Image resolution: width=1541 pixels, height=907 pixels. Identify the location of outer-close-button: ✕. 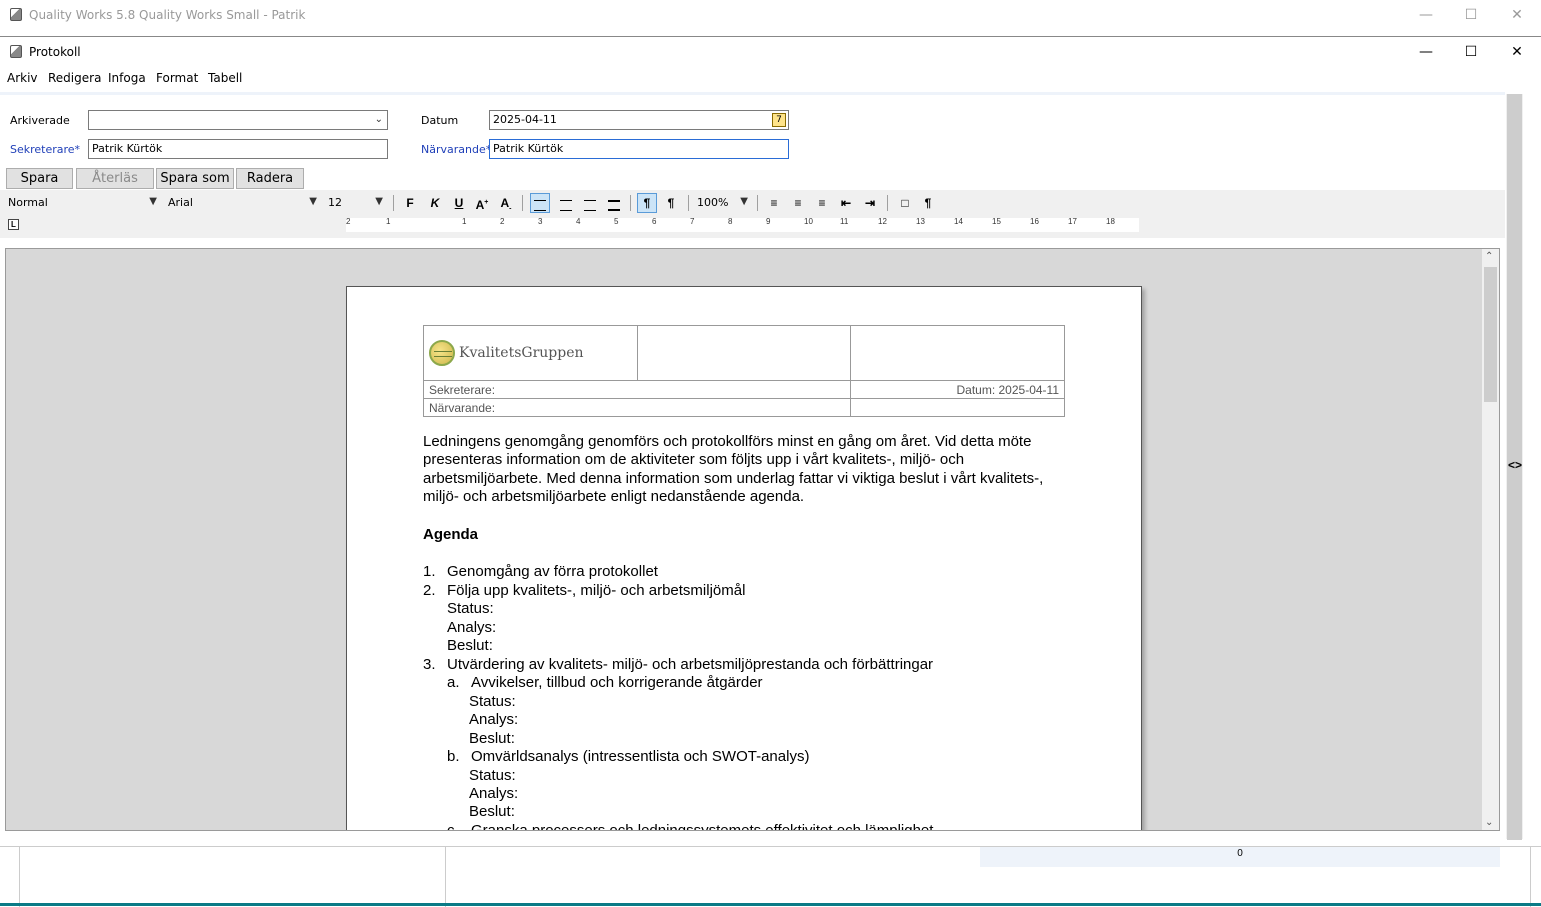
(1517, 15).